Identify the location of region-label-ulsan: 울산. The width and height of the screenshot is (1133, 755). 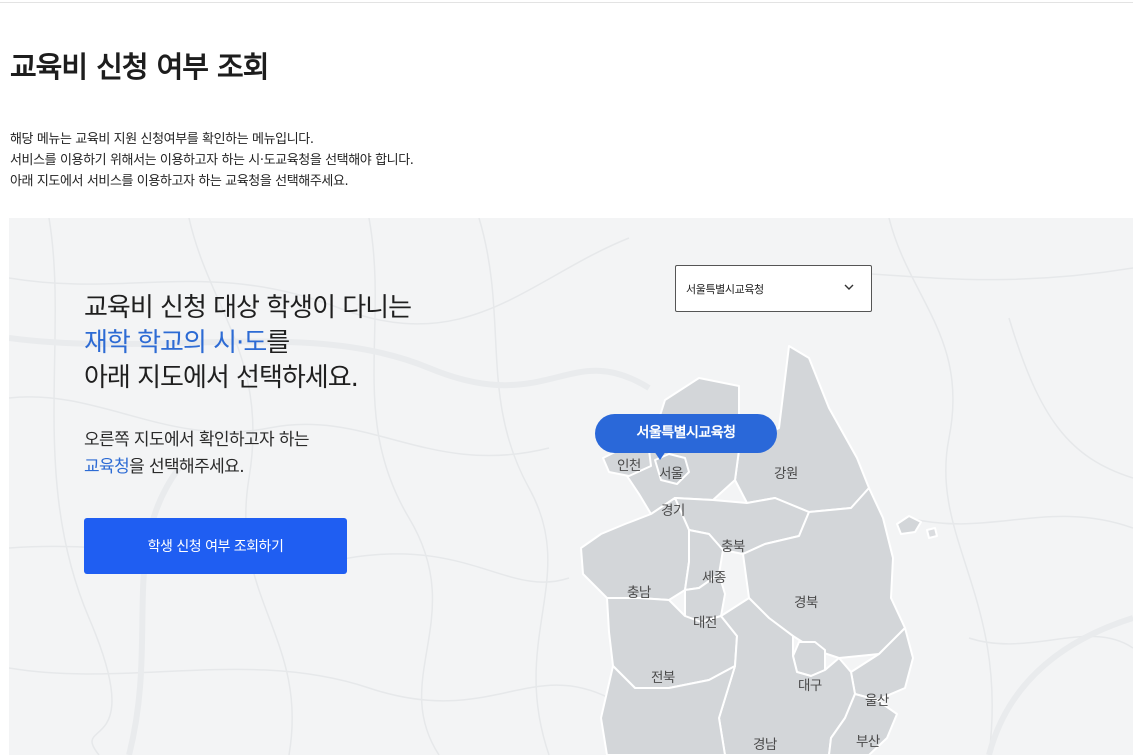
(877, 701).